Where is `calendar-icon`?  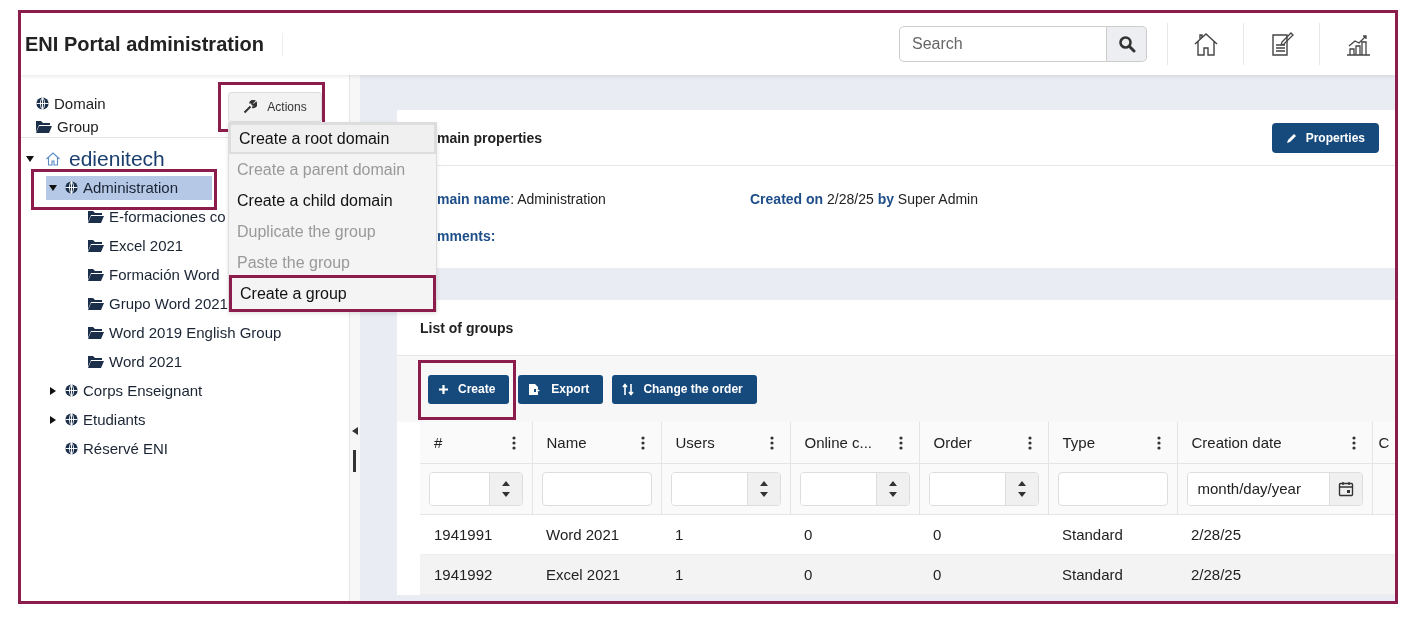 calendar-icon is located at coordinates (1345, 488).